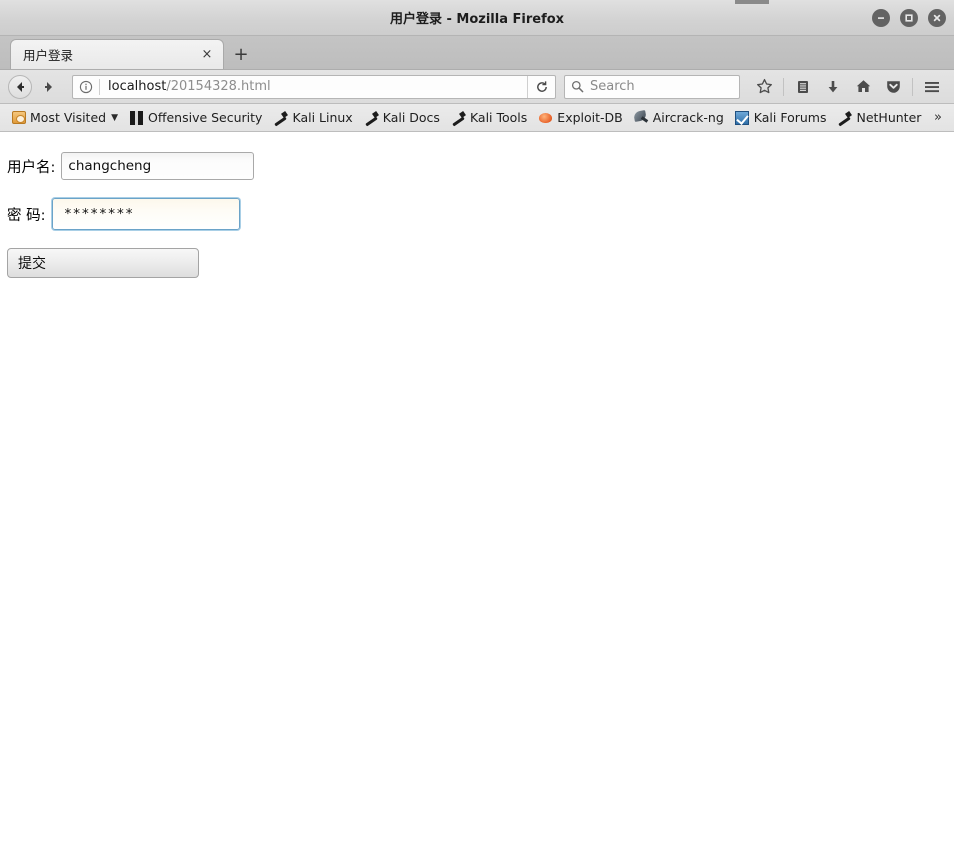 This screenshot has height=855, width=954. I want to click on password-input, so click(145, 214).